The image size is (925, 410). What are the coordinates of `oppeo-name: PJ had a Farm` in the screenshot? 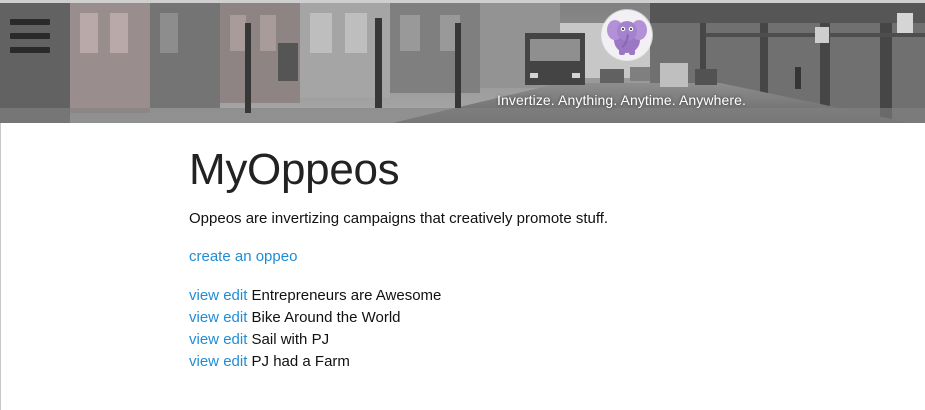 It's located at (300, 361).